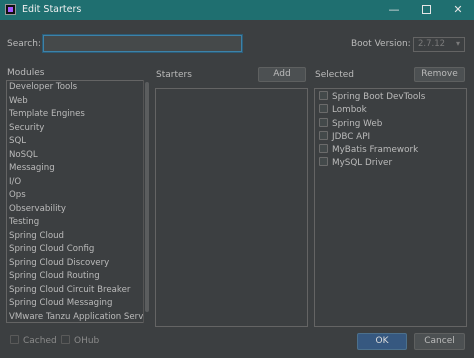 The height and width of the screenshot is (358, 474). I want to click on selected-header: Selected, so click(335, 75).